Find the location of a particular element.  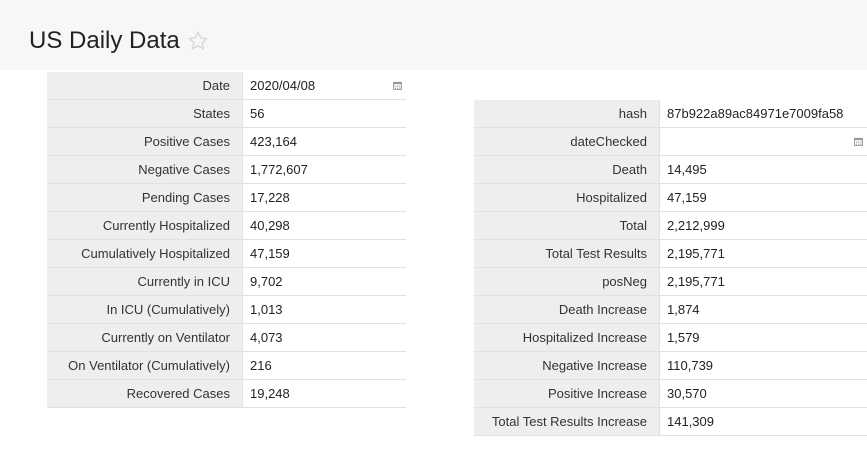

field-value-text: 19,248 is located at coordinates (270, 393).